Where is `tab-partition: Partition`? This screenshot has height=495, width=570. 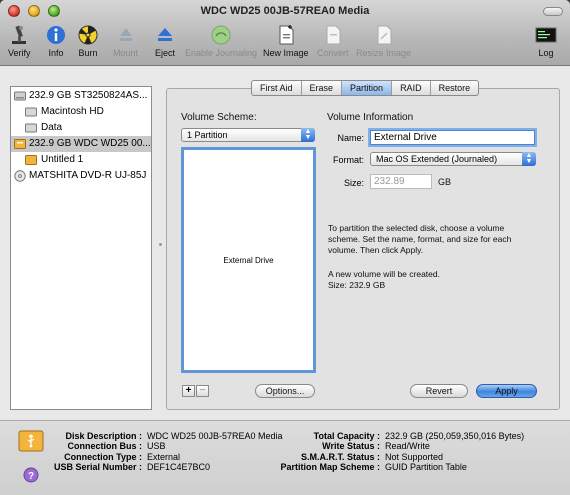
tab-partition: Partition is located at coordinates (367, 88).